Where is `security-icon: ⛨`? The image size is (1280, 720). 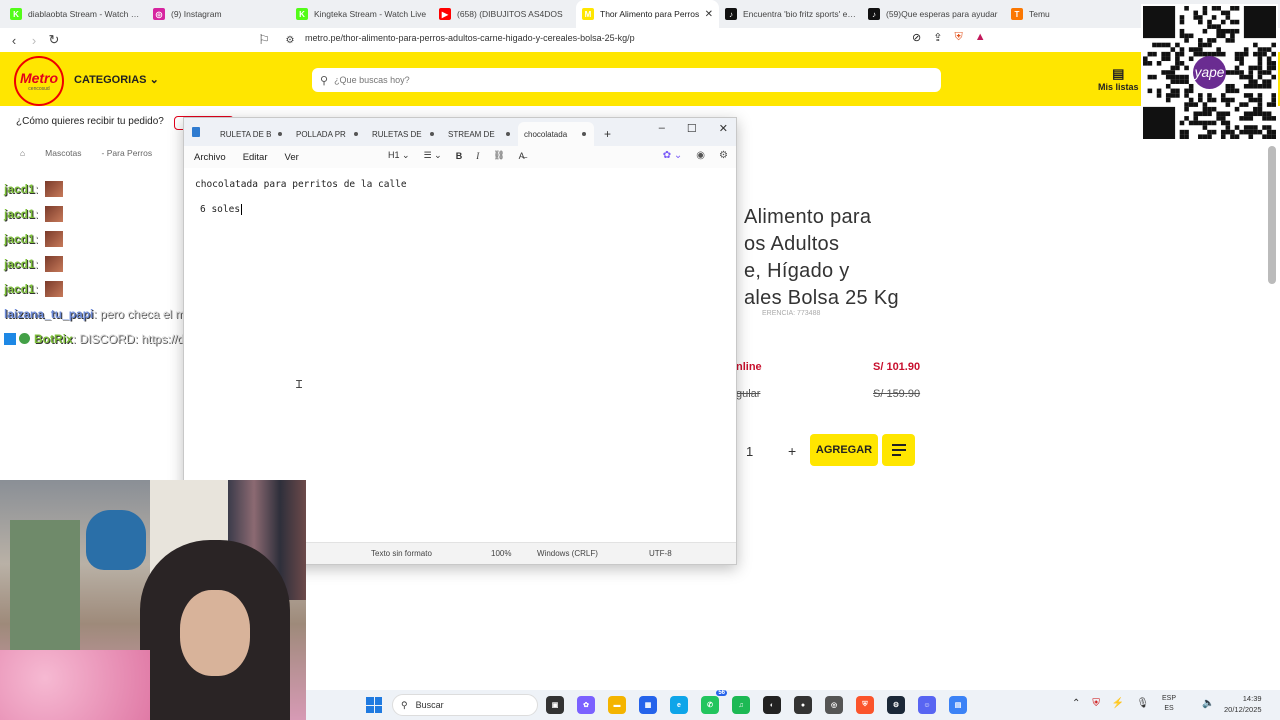
security-icon: ⛨ is located at coordinates (1096, 703).